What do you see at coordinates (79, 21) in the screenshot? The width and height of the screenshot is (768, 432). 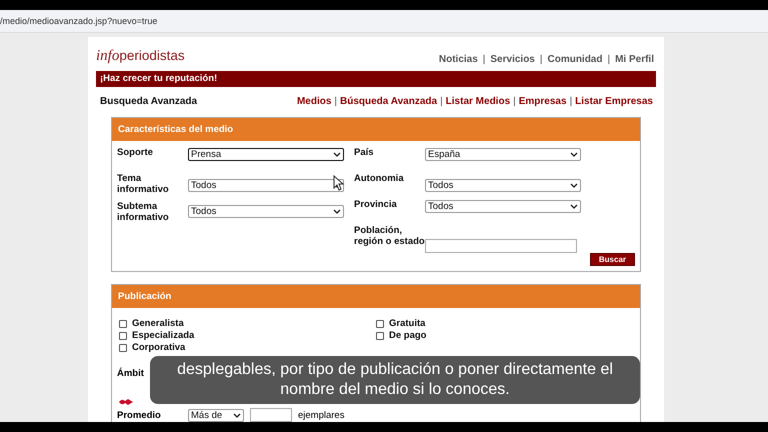 I see `url-text: /medio/medioavanzado.jsp?nuevo=true` at bounding box center [79, 21].